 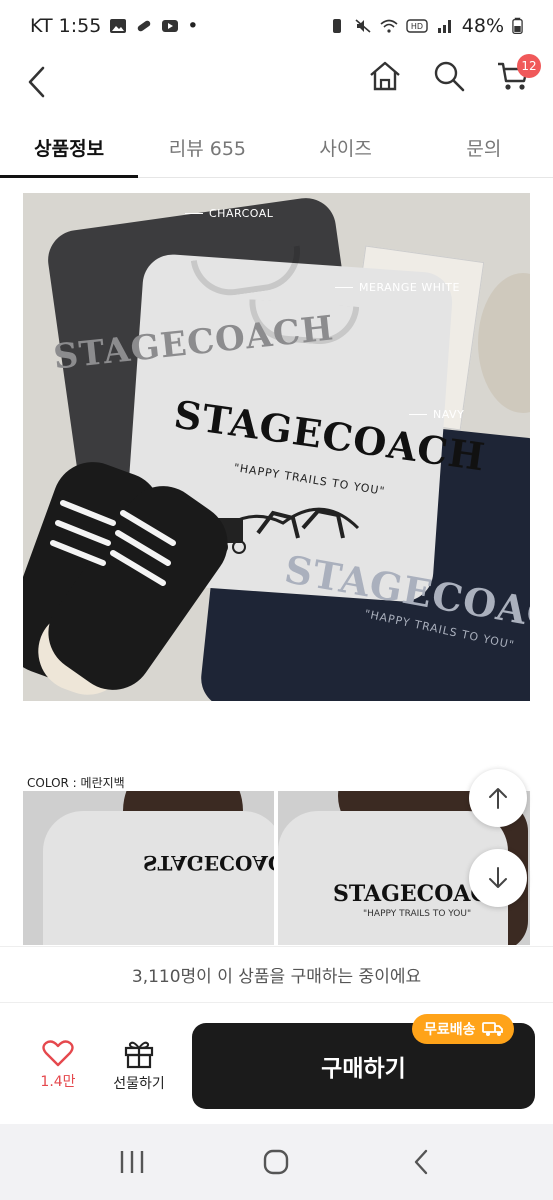 I want to click on scroll-up-button, so click(x=498, y=798).